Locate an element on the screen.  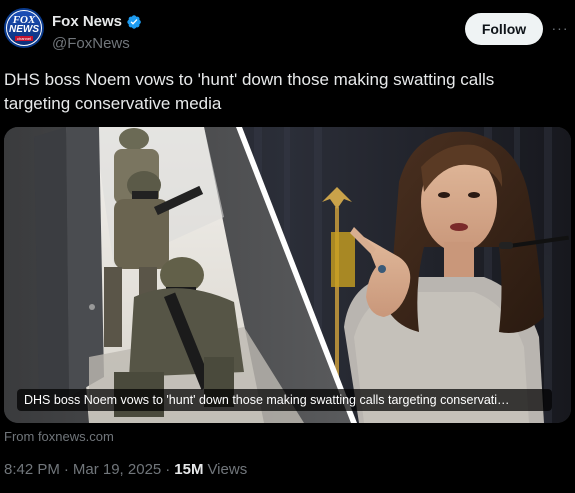
post-date: Mar 19, 2025 is located at coordinates (117, 469).